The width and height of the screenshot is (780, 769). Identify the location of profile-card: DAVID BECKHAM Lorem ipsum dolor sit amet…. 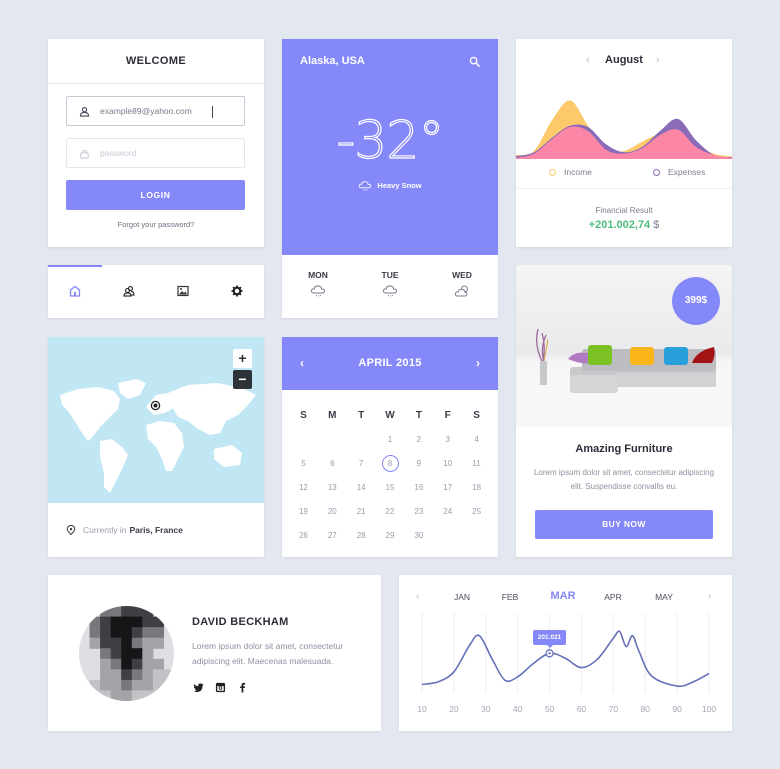
(214, 653).